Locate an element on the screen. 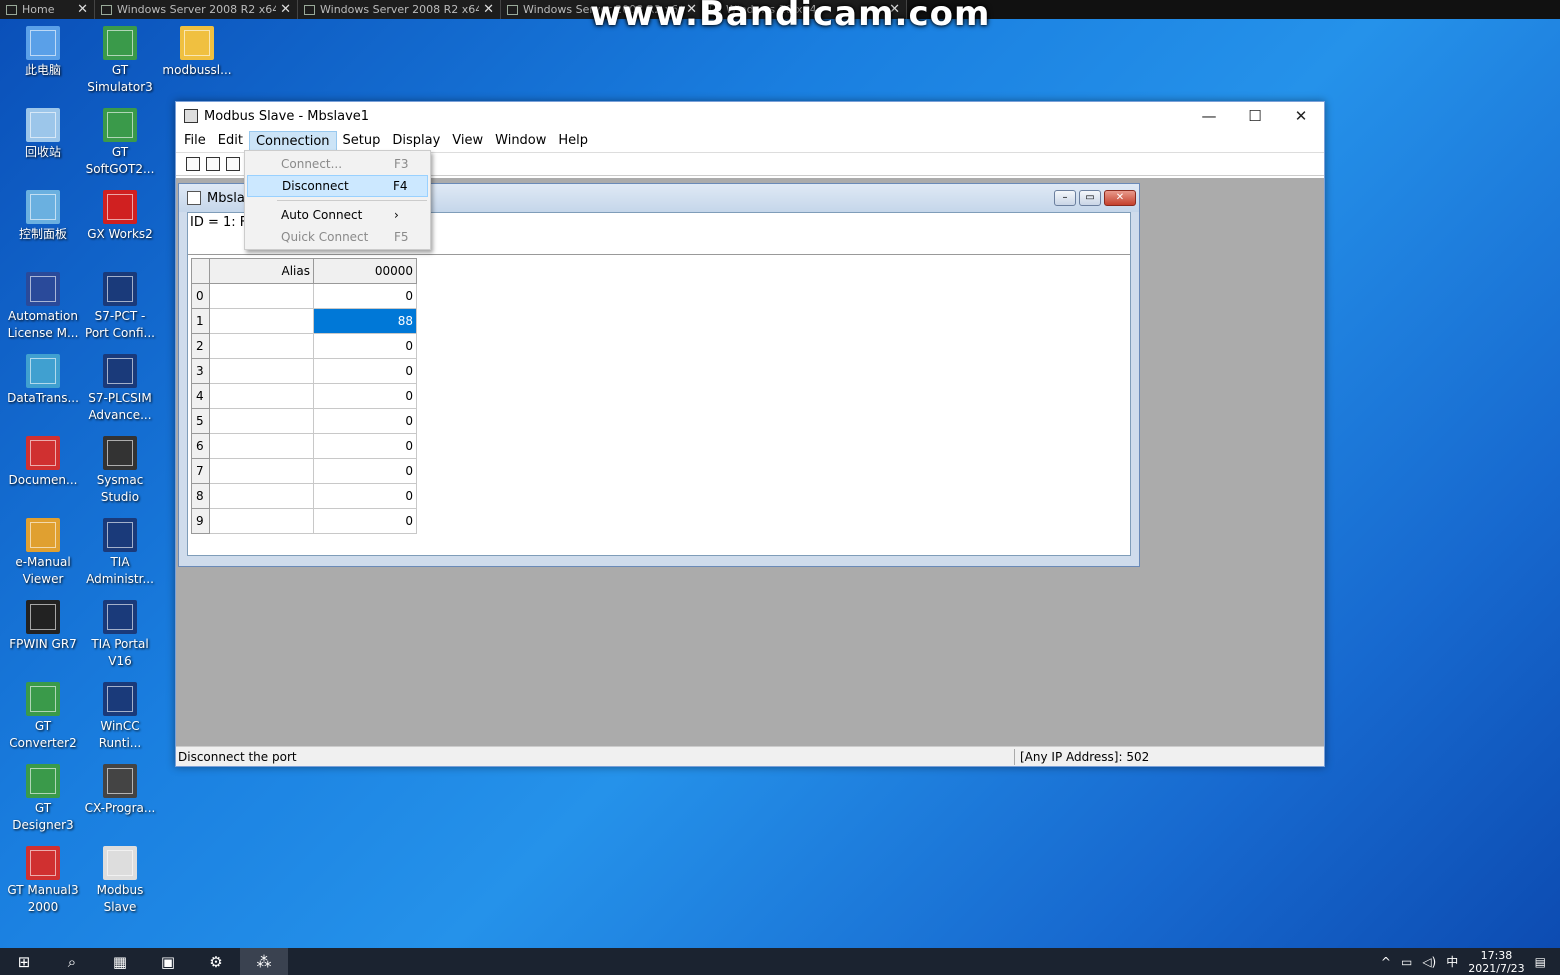 This screenshot has height=975, width=1560. child-close-button: ✕ is located at coordinates (1120, 198).